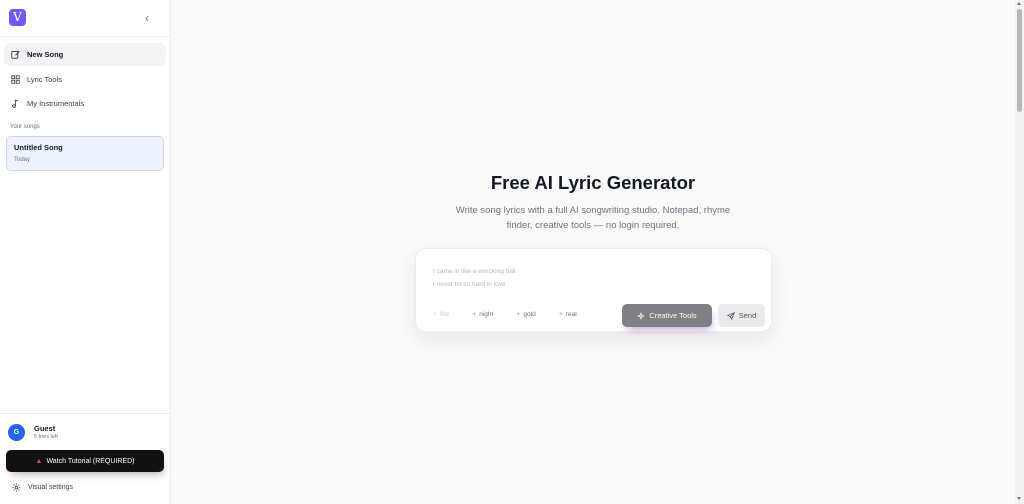 Image resolution: width=1024 pixels, height=504 pixels. I want to click on song-title: Untitled Song, so click(38, 147).